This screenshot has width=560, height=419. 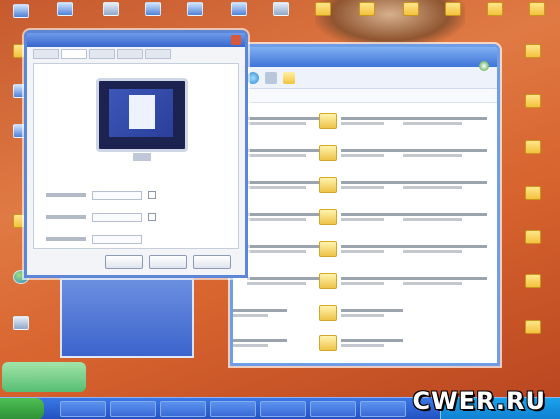 I want to click on cancel-button, so click(x=168, y=262).